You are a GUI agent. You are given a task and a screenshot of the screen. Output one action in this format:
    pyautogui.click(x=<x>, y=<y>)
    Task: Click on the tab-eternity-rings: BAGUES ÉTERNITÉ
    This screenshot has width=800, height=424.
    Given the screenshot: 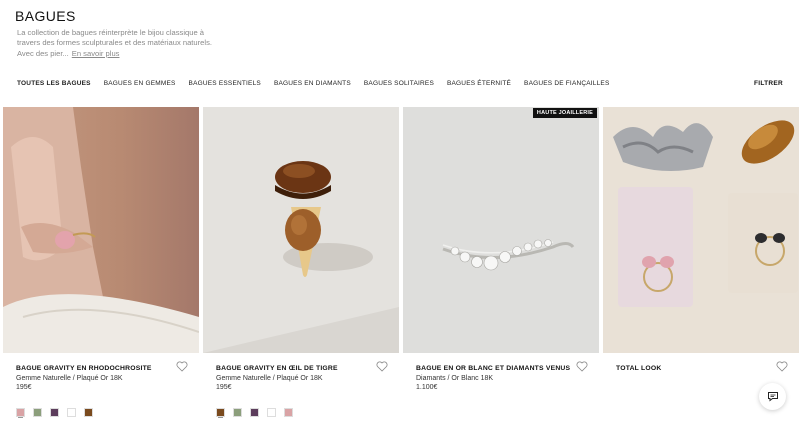 What is the action you would take?
    pyautogui.click(x=479, y=83)
    